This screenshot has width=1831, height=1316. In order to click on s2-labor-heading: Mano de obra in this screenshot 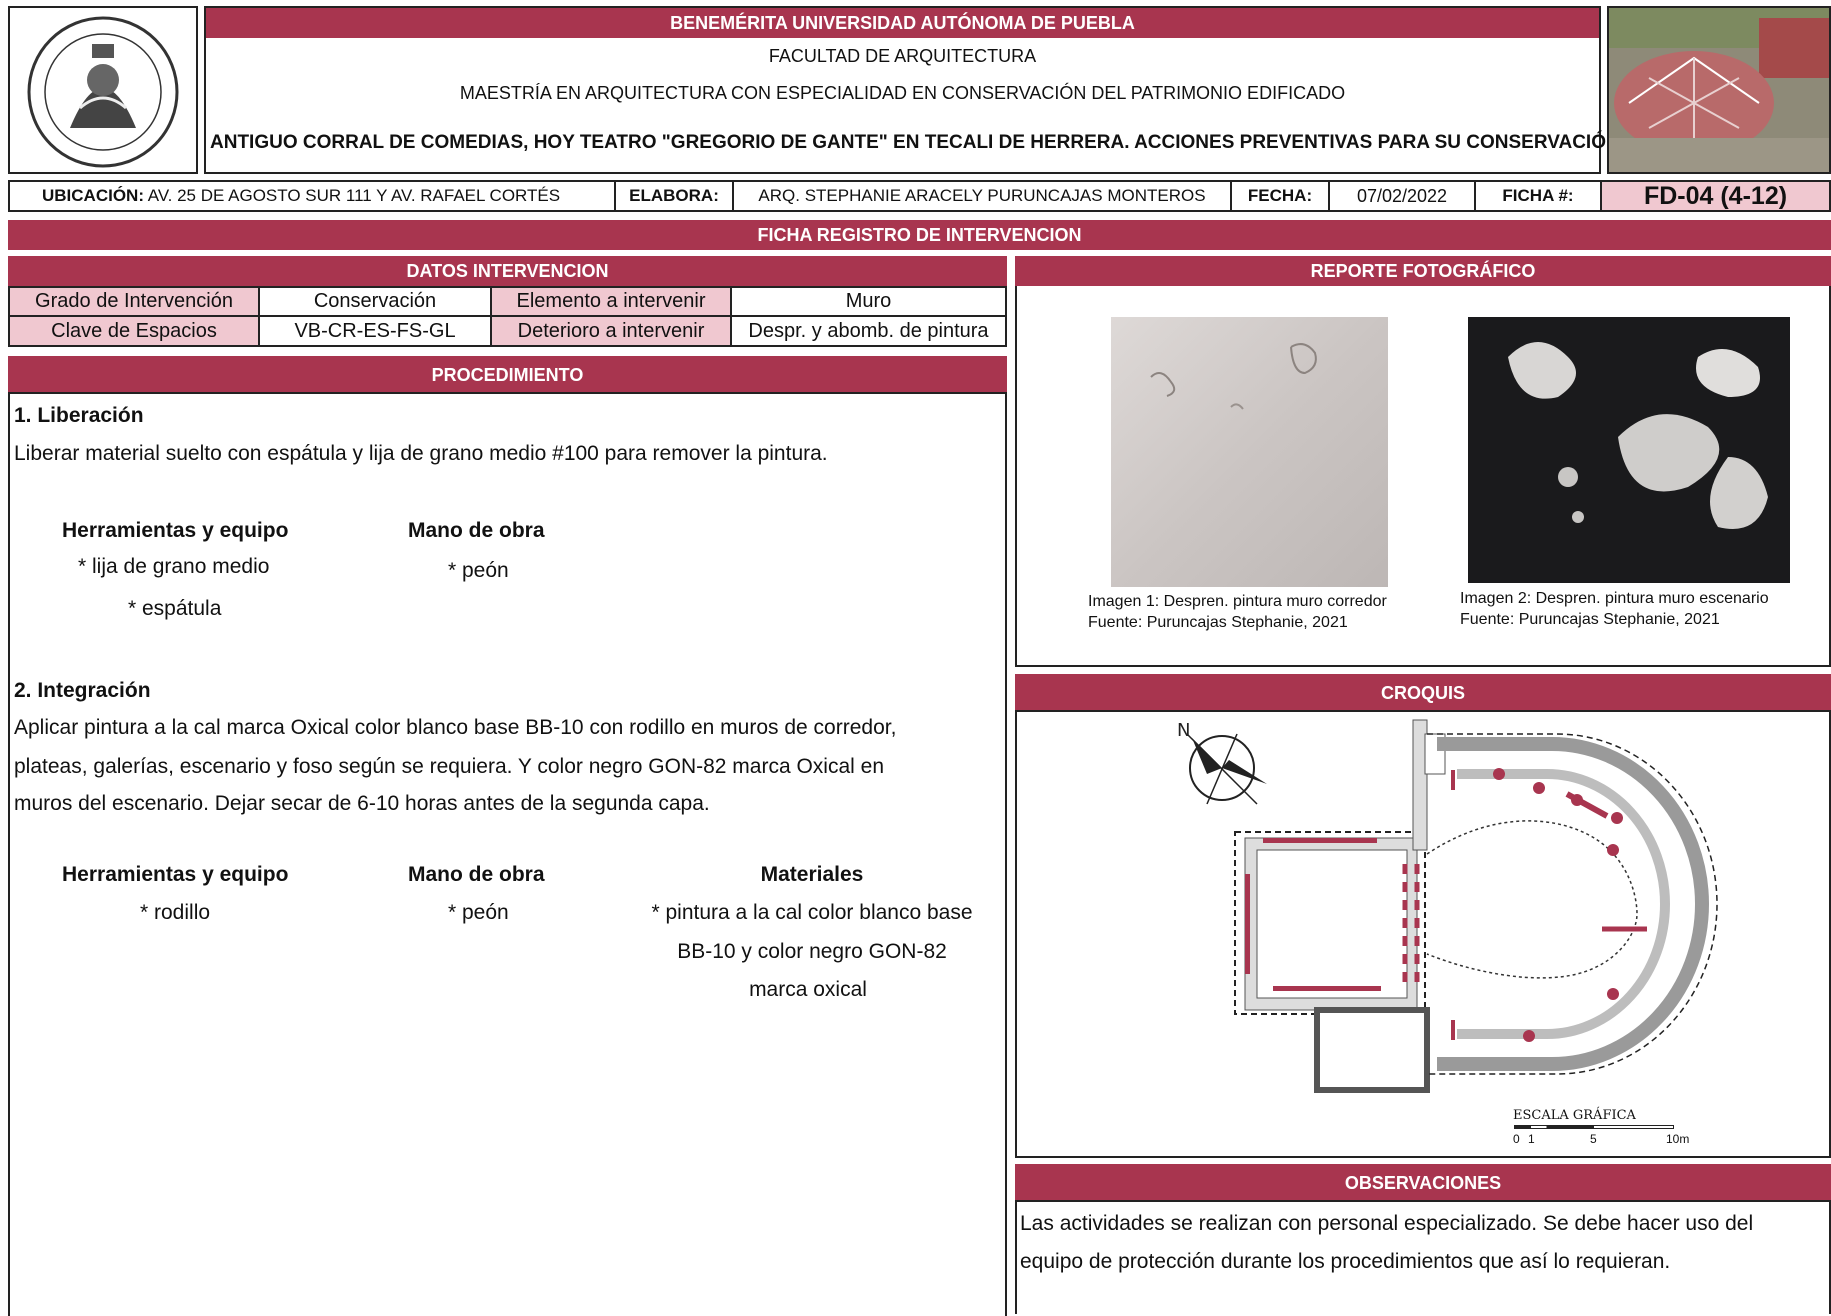, I will do `click(476, 874)`.